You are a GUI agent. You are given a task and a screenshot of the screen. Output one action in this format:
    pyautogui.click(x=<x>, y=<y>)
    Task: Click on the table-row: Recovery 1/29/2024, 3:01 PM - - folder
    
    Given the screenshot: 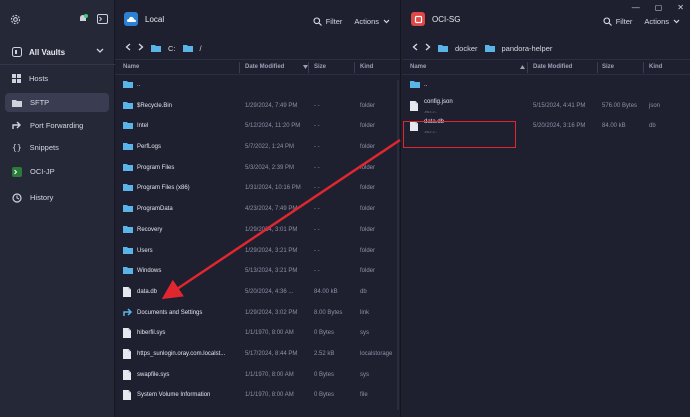 What is the action you would take?
    pyautogui.click(x=257, y=230)
    